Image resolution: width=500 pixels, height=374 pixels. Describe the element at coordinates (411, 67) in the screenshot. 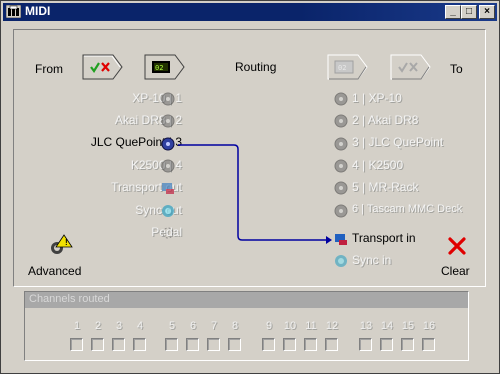

I see `to-arrow-button` at that location.